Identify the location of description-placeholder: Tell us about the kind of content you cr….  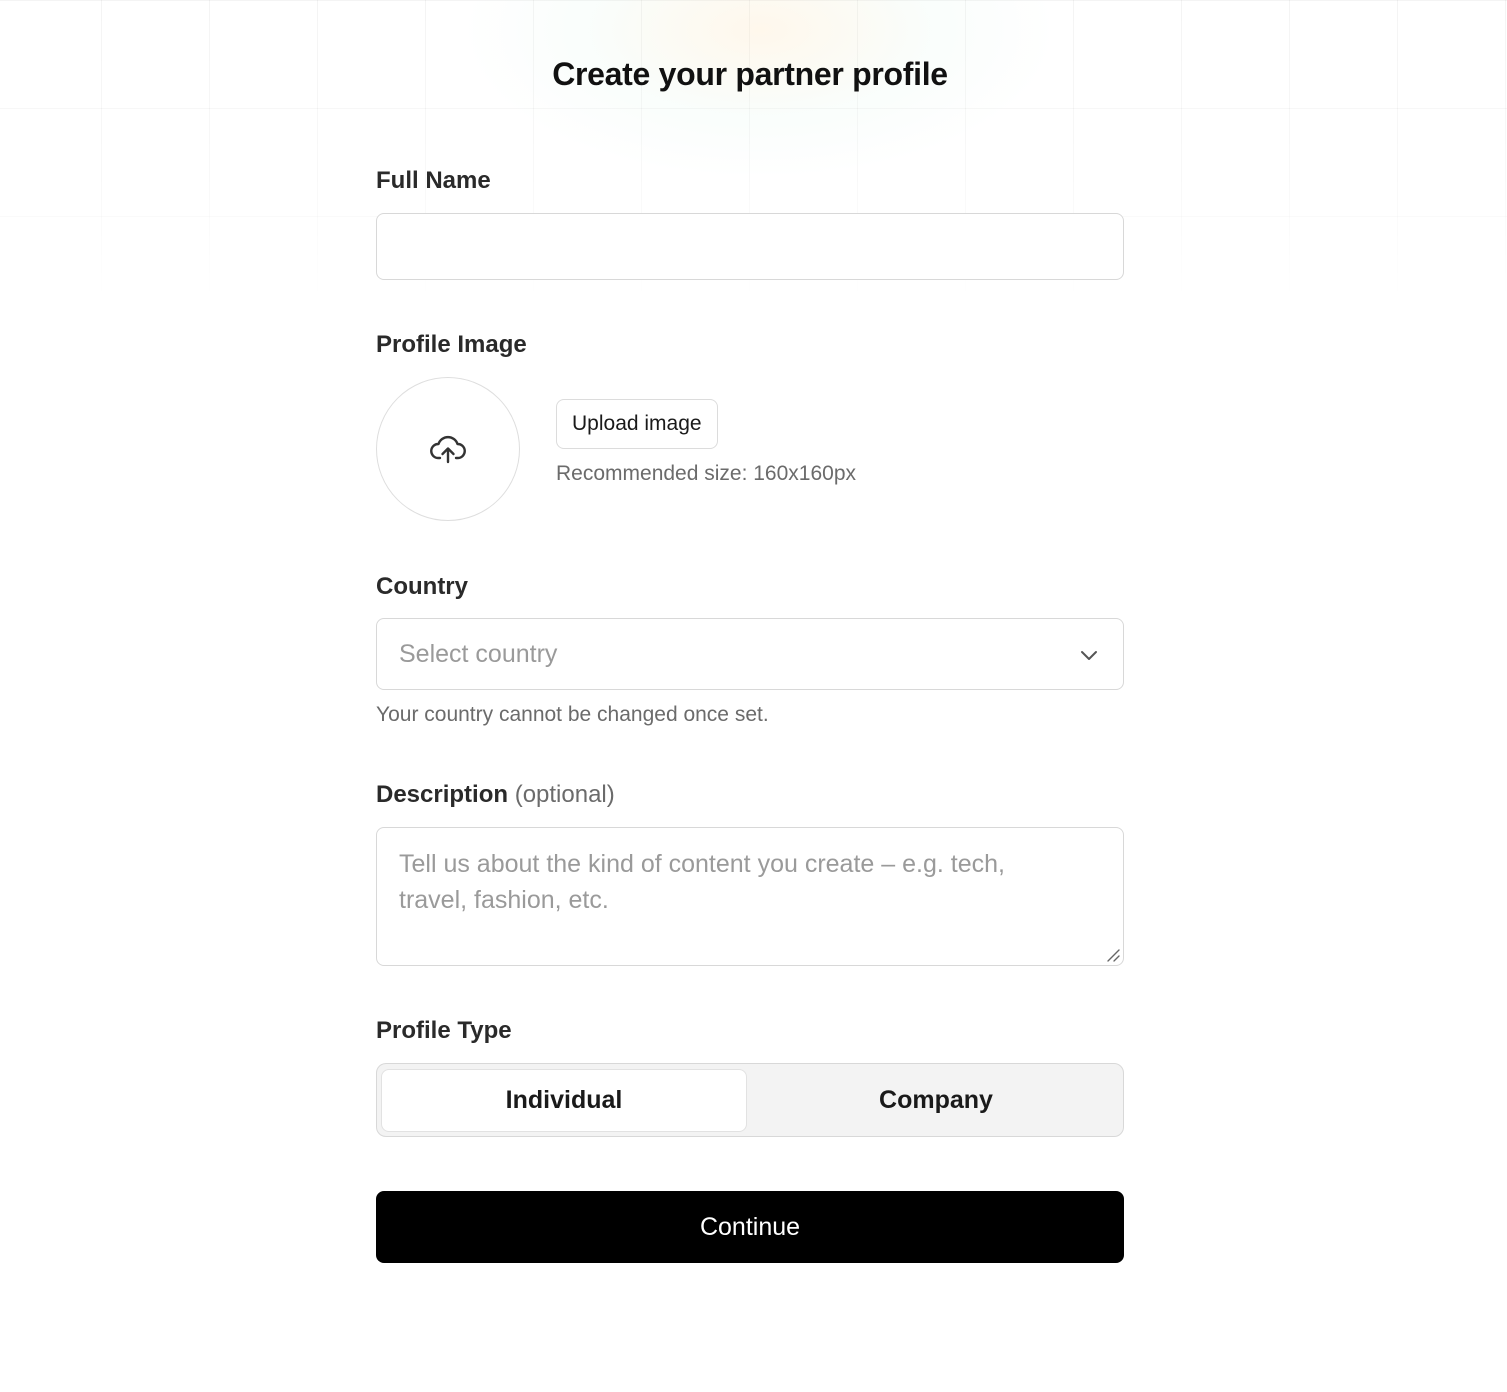
(702, 882).